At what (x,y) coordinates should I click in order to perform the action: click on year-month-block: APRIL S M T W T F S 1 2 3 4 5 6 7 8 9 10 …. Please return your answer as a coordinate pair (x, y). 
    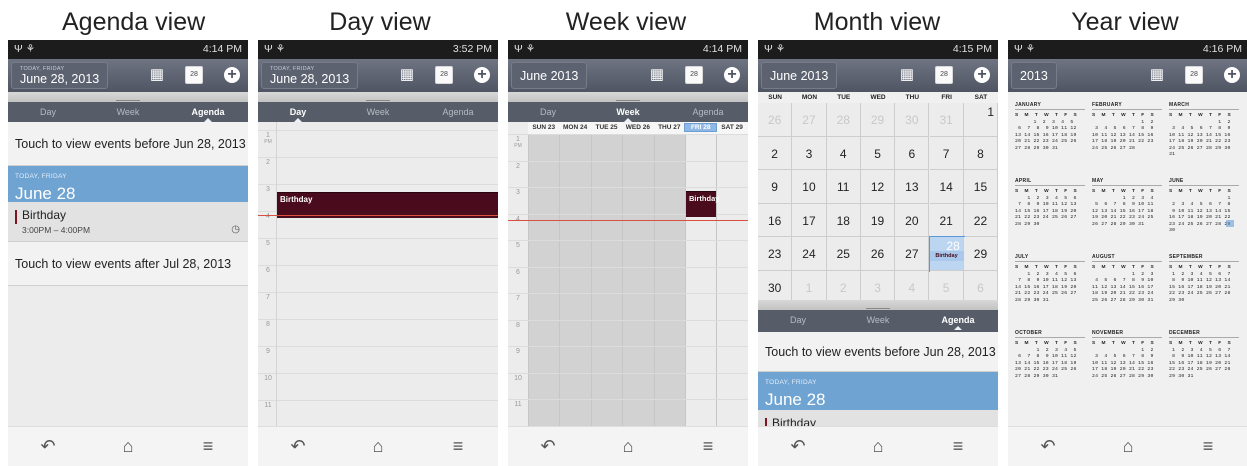
    Looking at the image, I should click on (1050, 220).